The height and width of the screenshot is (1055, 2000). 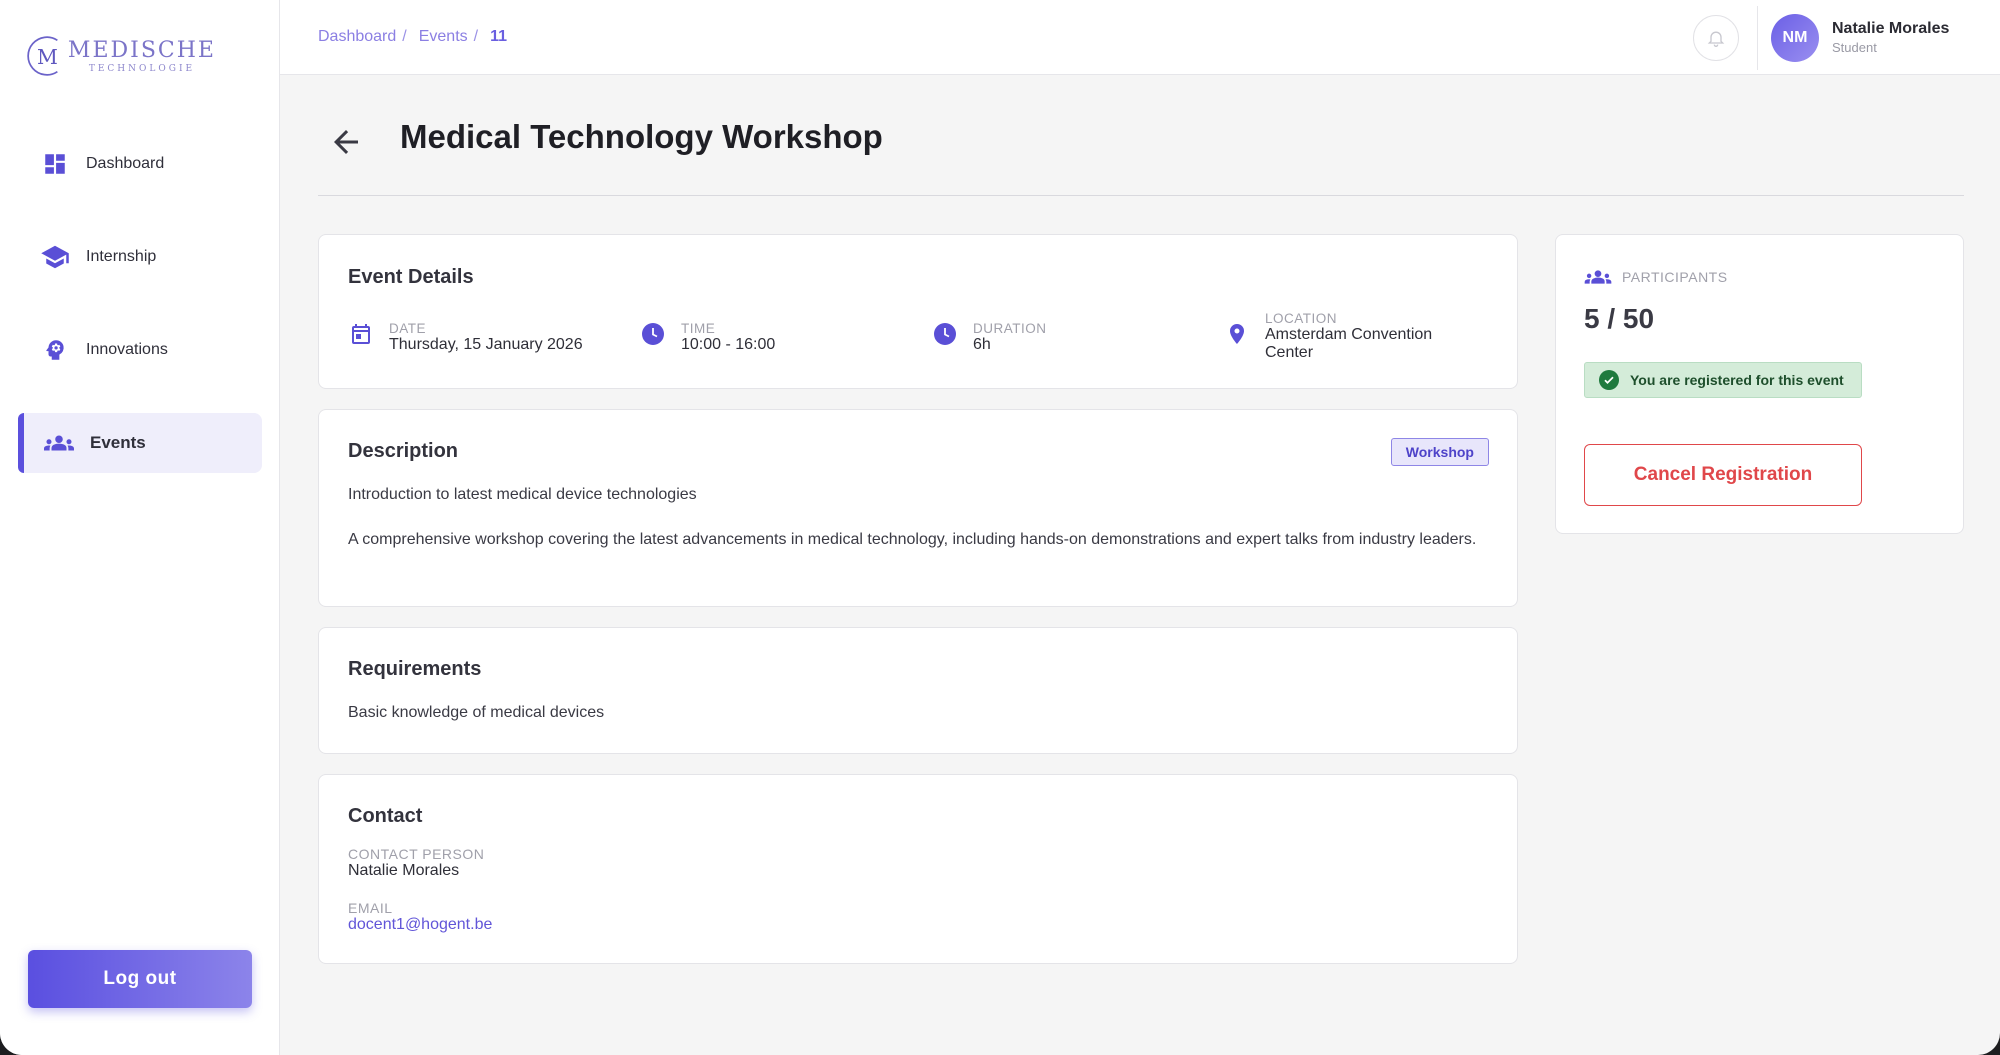 I want to click on cancel-registration-button: Cancel Registration, so click(x=1723, y=475).